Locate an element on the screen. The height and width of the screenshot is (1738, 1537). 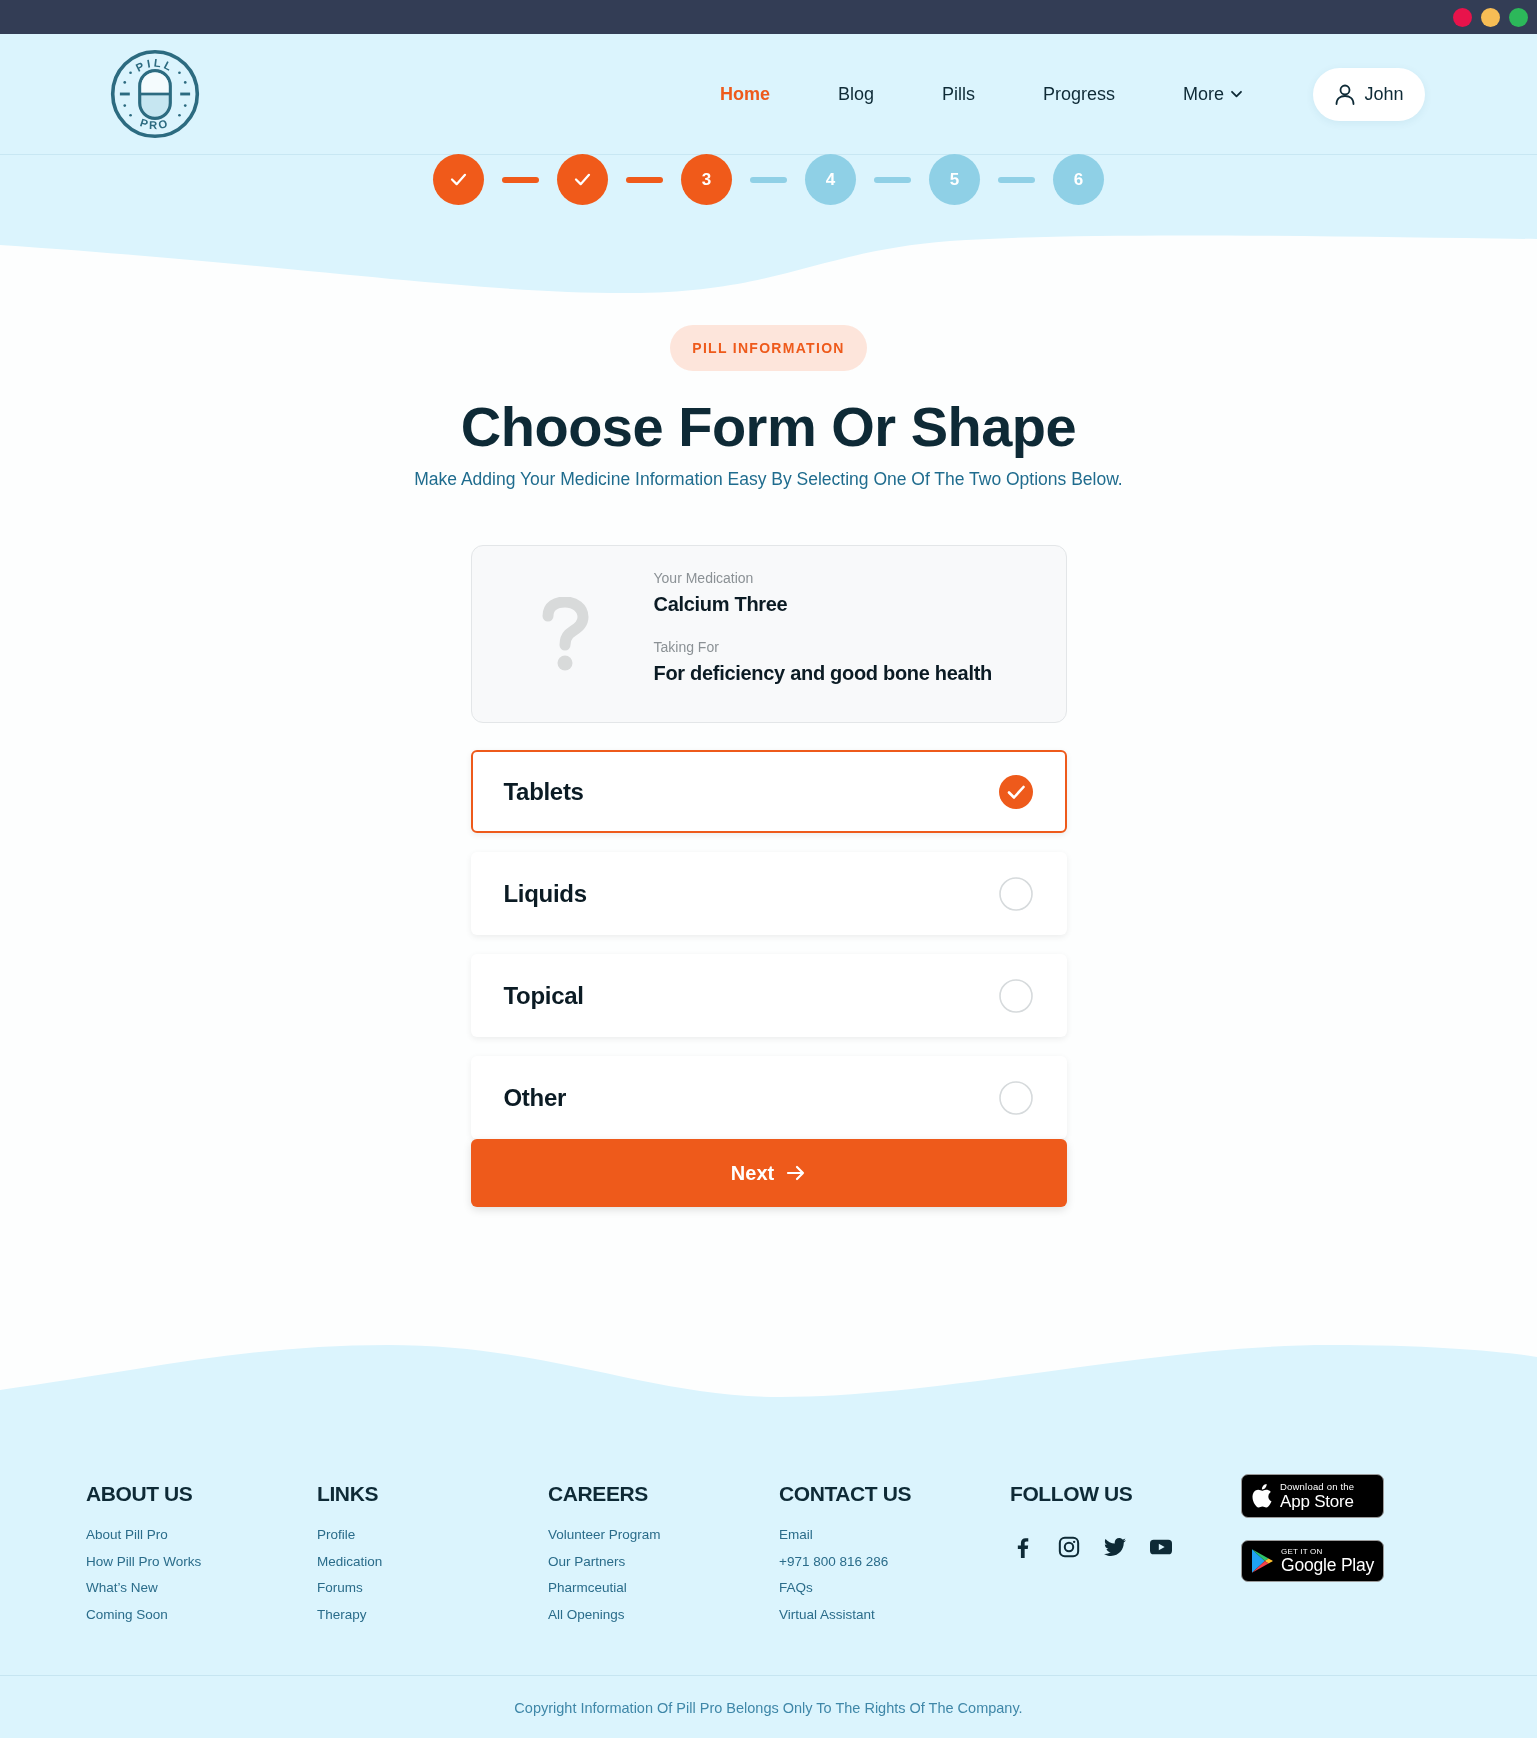
field-value: For deficiency and good bone health is located at coordinates (822, 673).